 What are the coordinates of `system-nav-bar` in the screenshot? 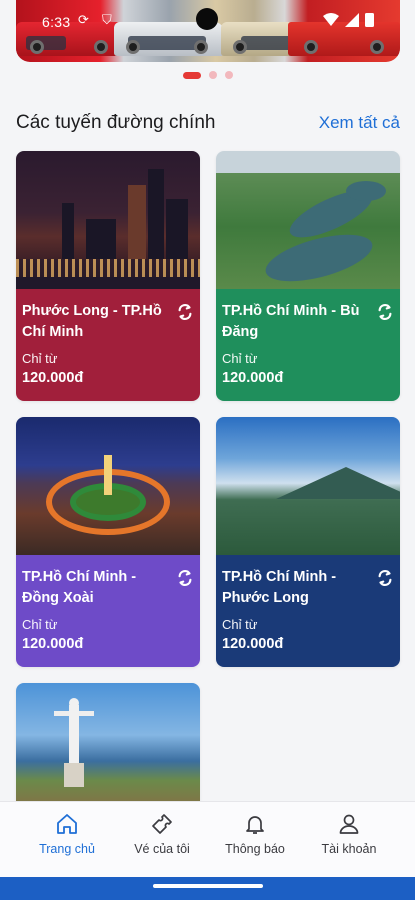 It's located at (207, 888).